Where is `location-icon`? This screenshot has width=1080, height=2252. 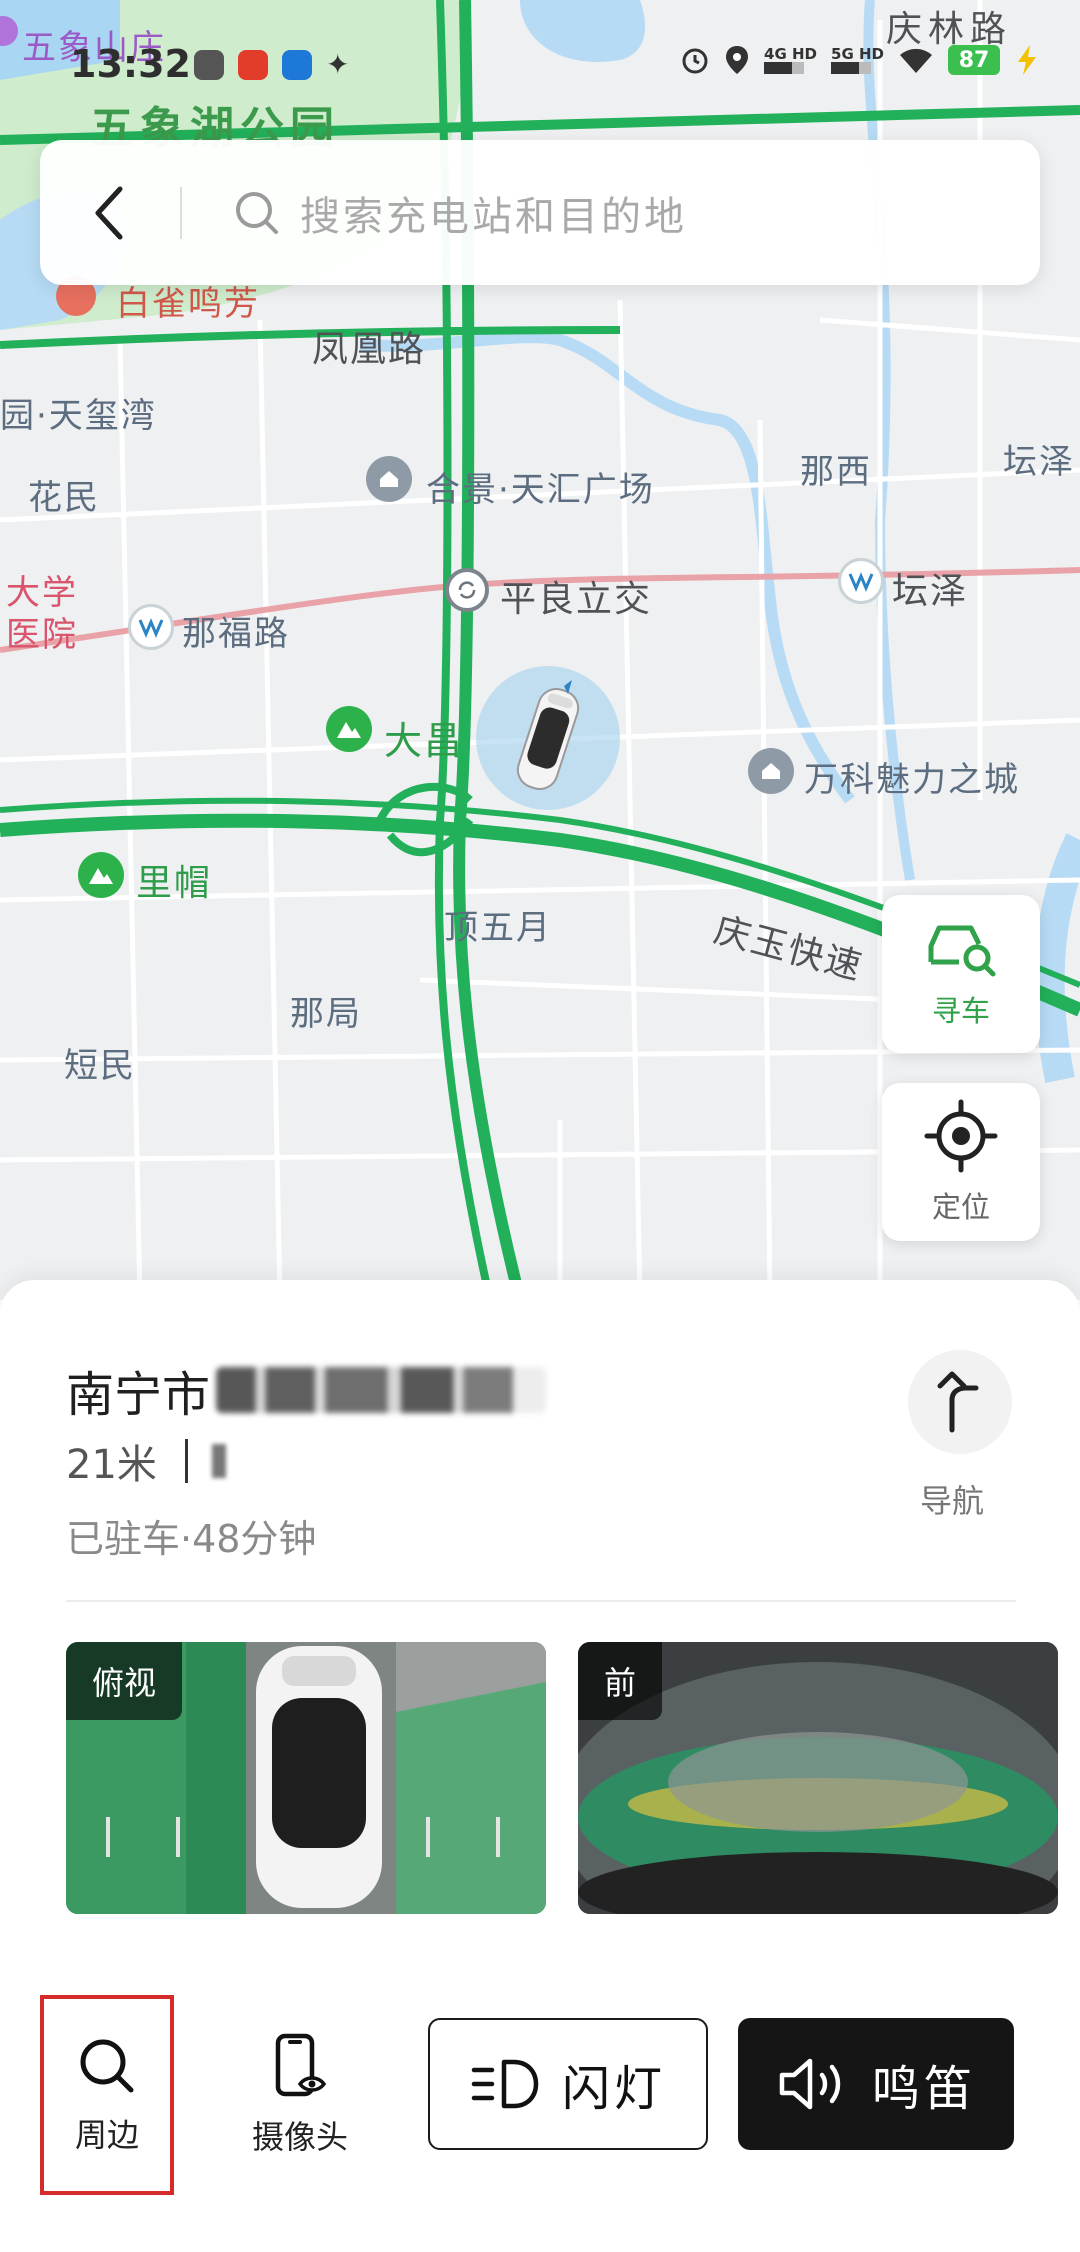
location-icon is located at coordinates (737, 60).